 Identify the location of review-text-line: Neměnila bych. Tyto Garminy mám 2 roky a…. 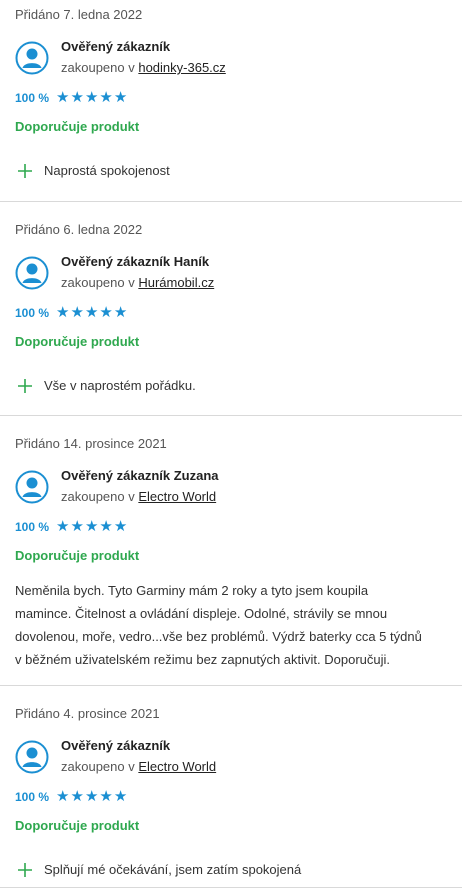
(192, 590).